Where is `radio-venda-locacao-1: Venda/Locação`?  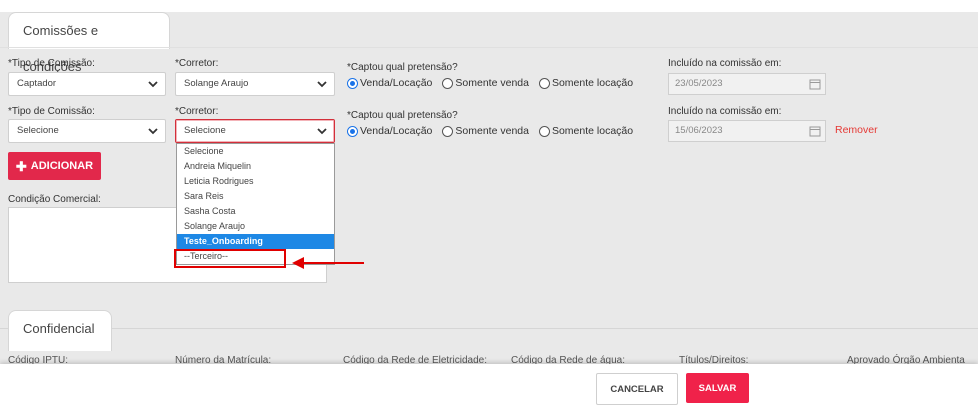
radio-venda-locacao-1: Venda/Locação is located at coordinates (389, 83).